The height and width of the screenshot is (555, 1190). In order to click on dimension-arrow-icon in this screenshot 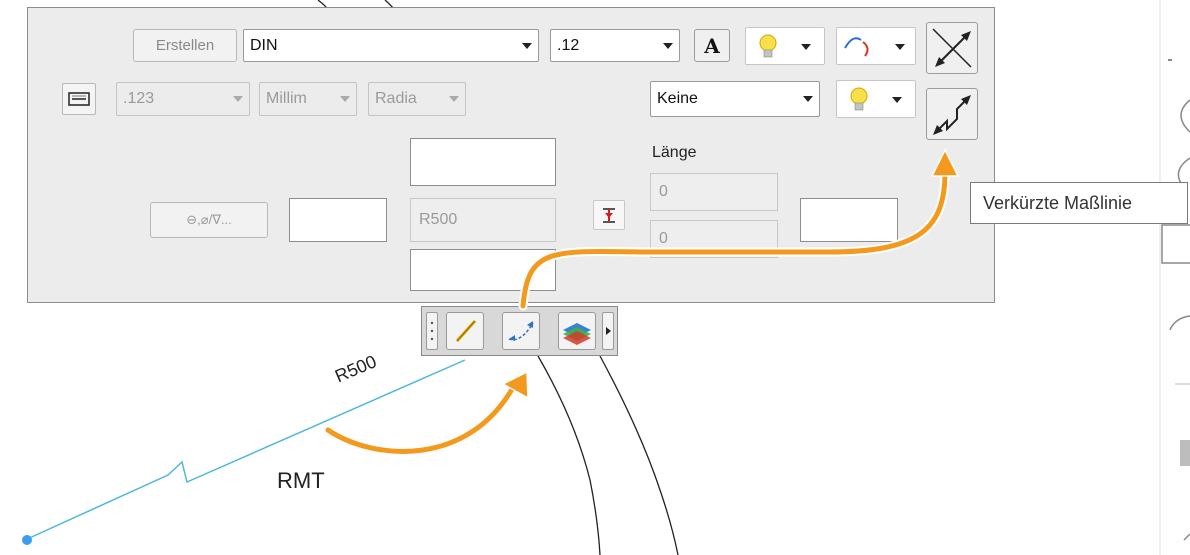, I will do `click(521, 331)`.